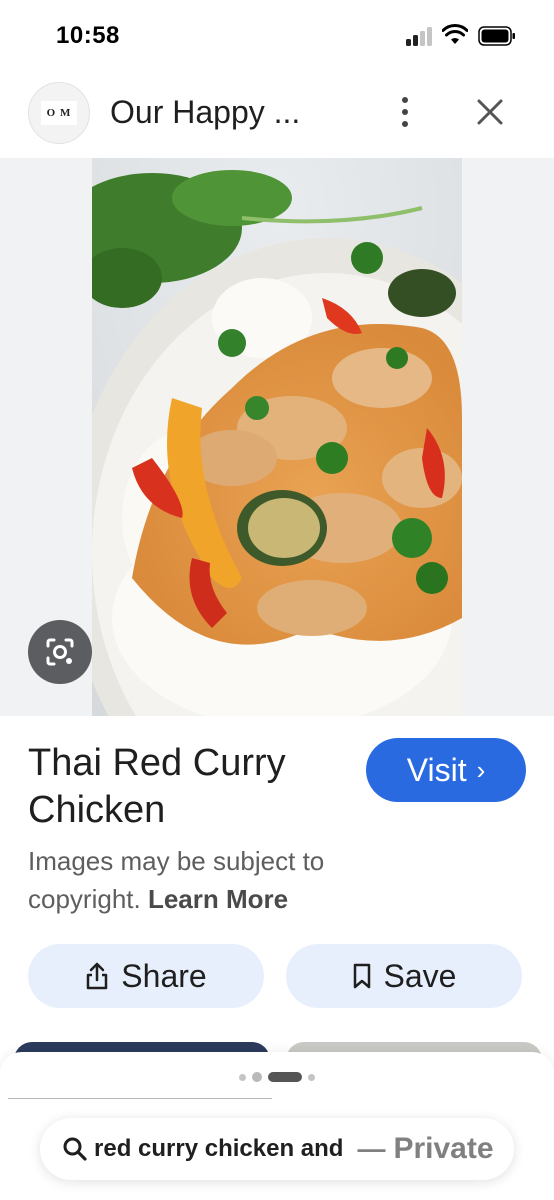 This screenshot has width=554, height=1200. I want to click on learn-more-link: Learn More, so click(218, 899).